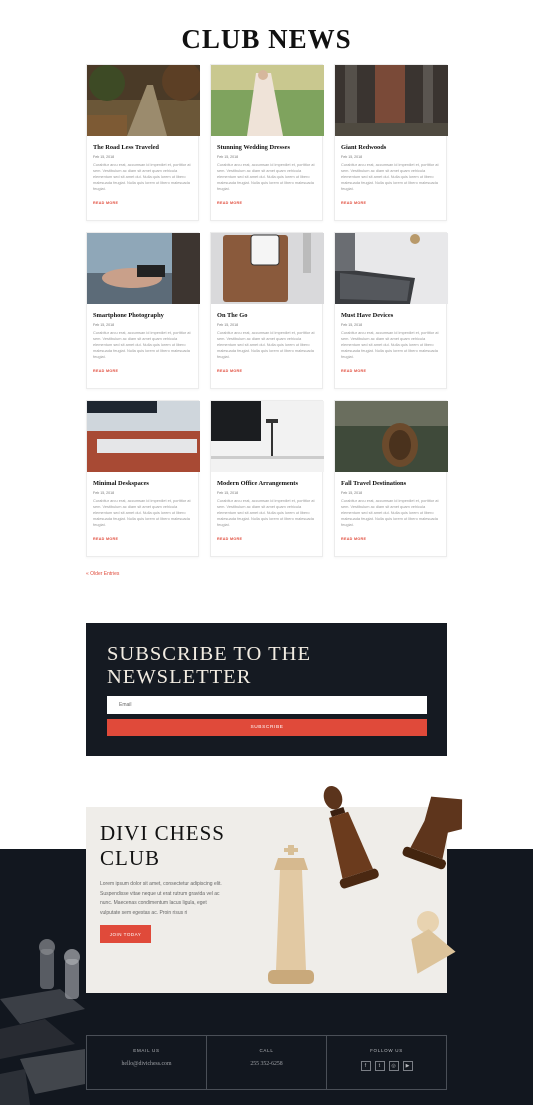 This screenshot has width=533, height=1105. I want to click on keyboard-desk-photo, so click(143, 436).